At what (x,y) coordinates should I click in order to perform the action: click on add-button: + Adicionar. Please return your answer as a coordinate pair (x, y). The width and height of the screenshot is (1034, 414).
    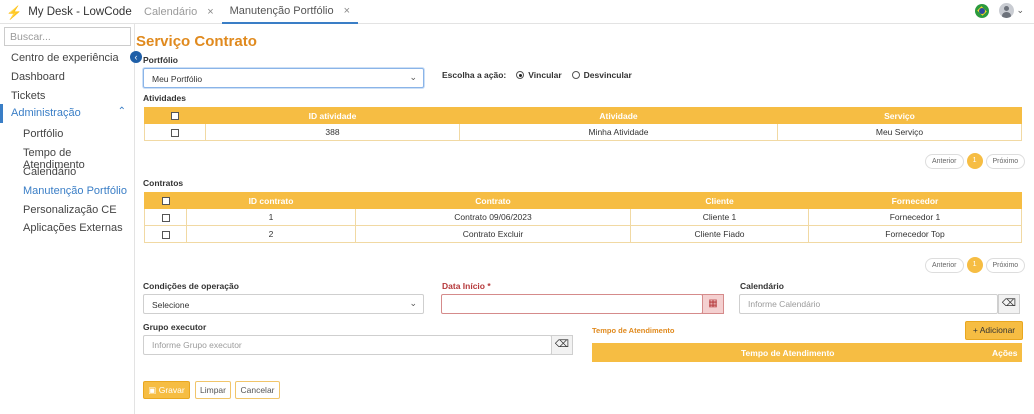
    Looking at the image, I should click on (994, 330).